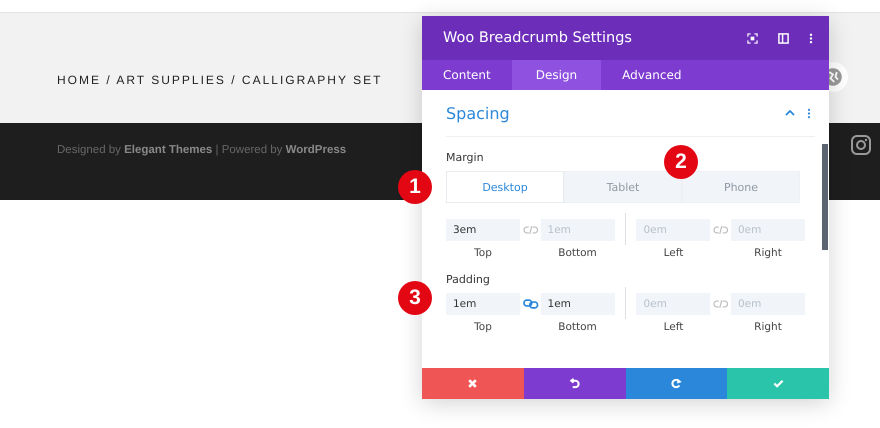  I want to click on device-tab: Desktop, so click(505, 187).